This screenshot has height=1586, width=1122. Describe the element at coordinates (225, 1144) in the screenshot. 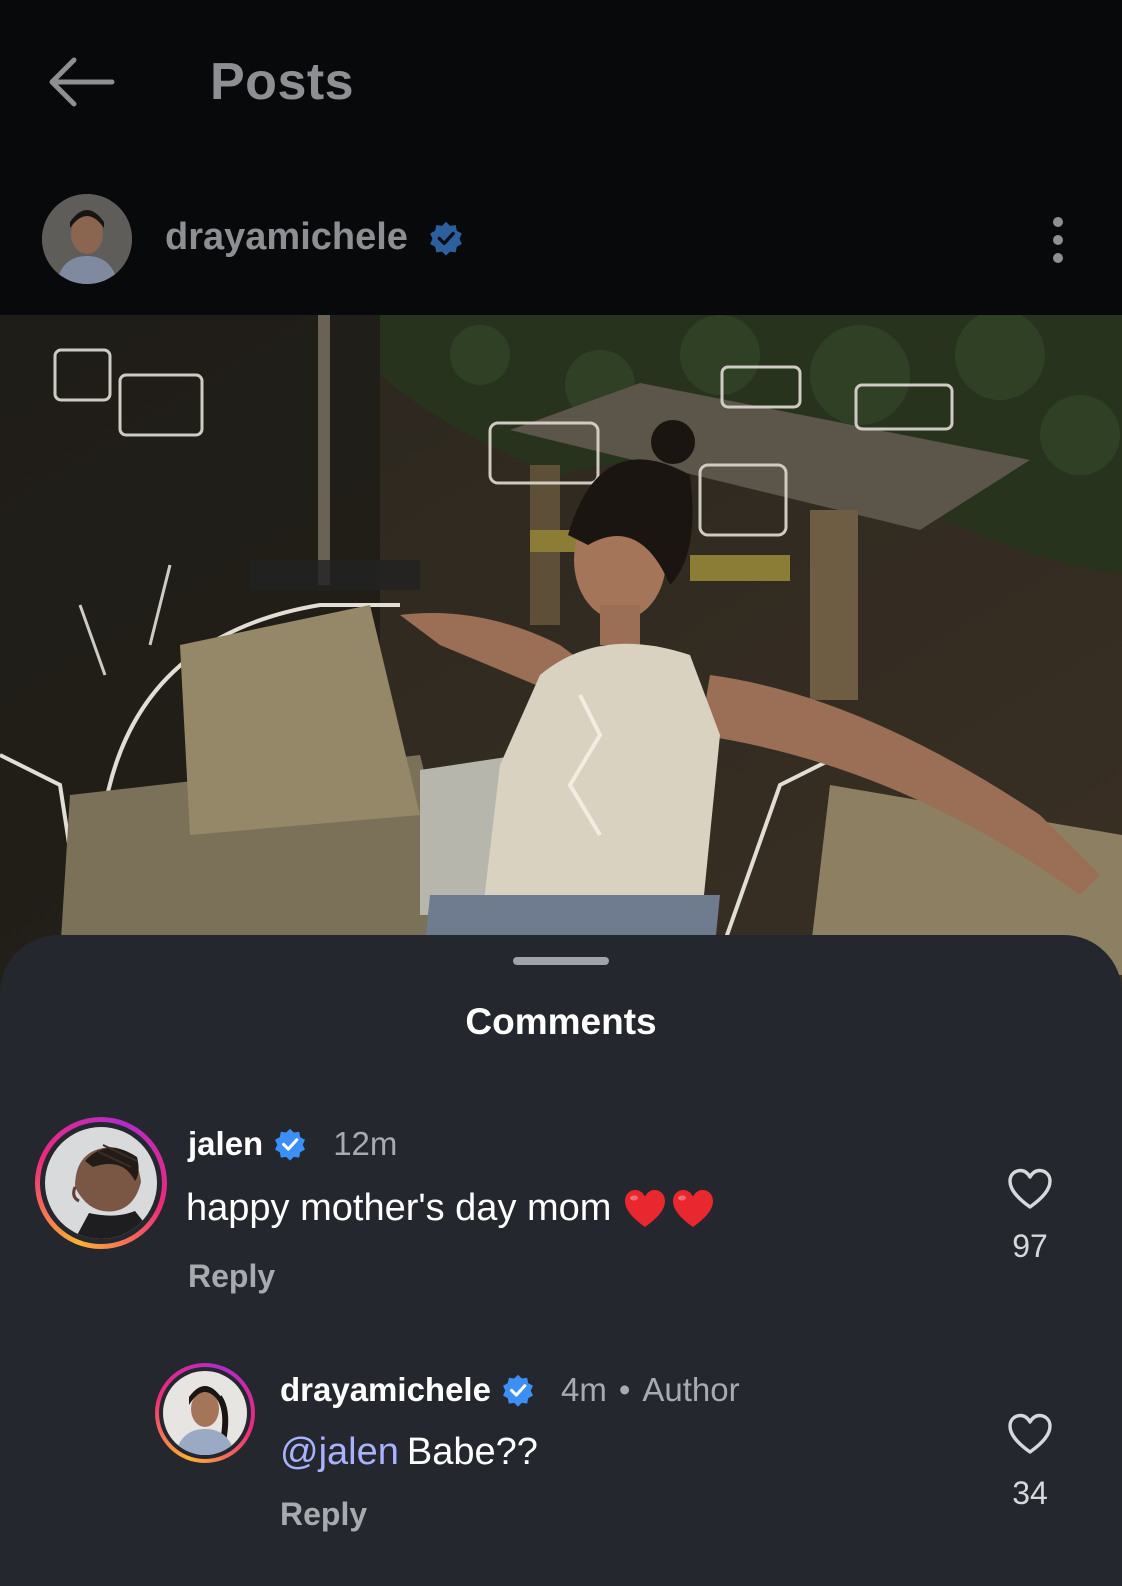

I see `comment-username: jalen` at that location.